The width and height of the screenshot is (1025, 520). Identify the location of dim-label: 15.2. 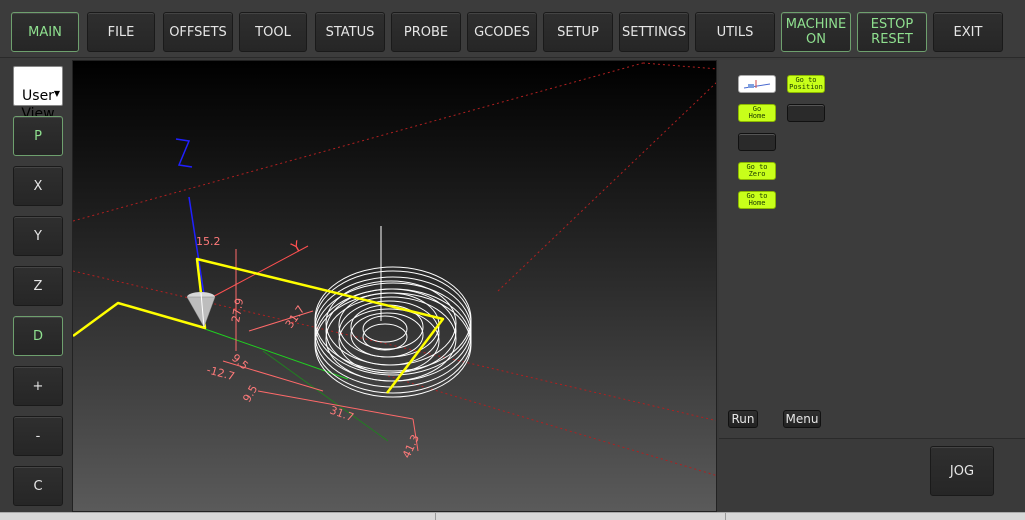
(208, 241).